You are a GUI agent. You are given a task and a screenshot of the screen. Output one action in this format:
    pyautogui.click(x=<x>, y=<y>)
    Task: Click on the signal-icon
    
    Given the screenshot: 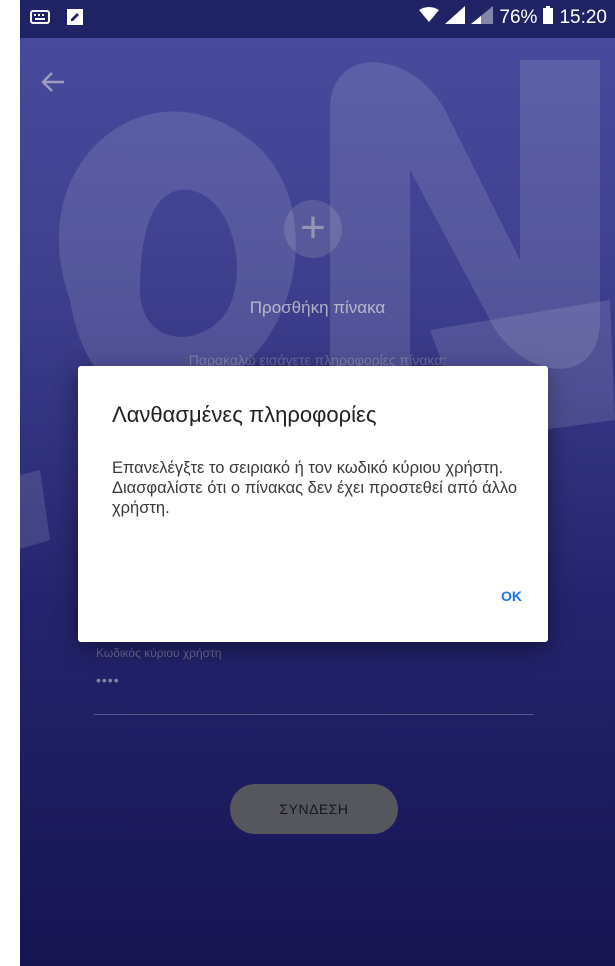 What is the action you would take?
    pyautogui.click(x=455, y=18)
    